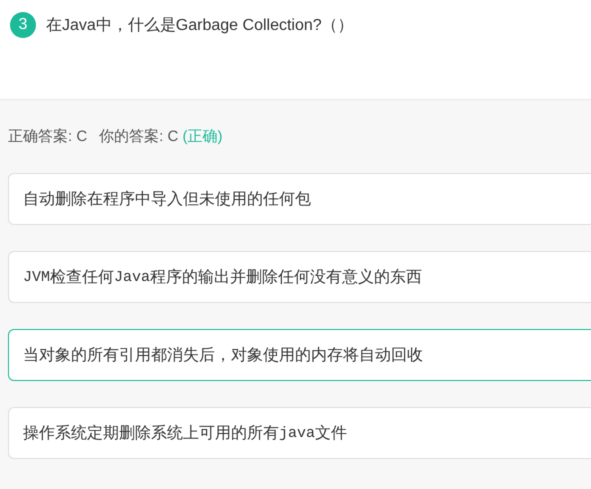 The height and width of the screenshot is (489, 591). What do you see at coordinates (161, 136) in the screenshot?
I see `your-answer-label: 你的答案: C (正确)` at bounding box center [161, 136].